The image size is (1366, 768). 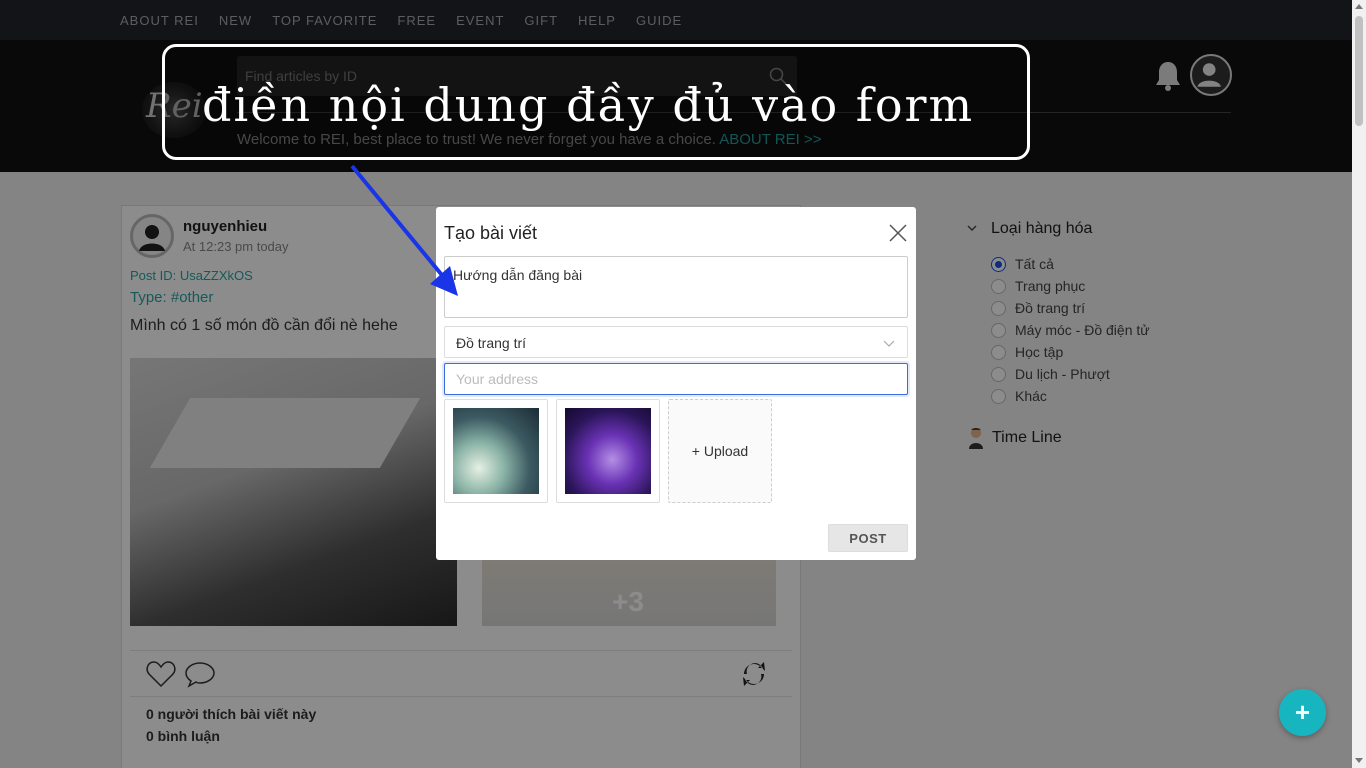 I want to click on upload-button: + Upload, so click(x=720, y=451).